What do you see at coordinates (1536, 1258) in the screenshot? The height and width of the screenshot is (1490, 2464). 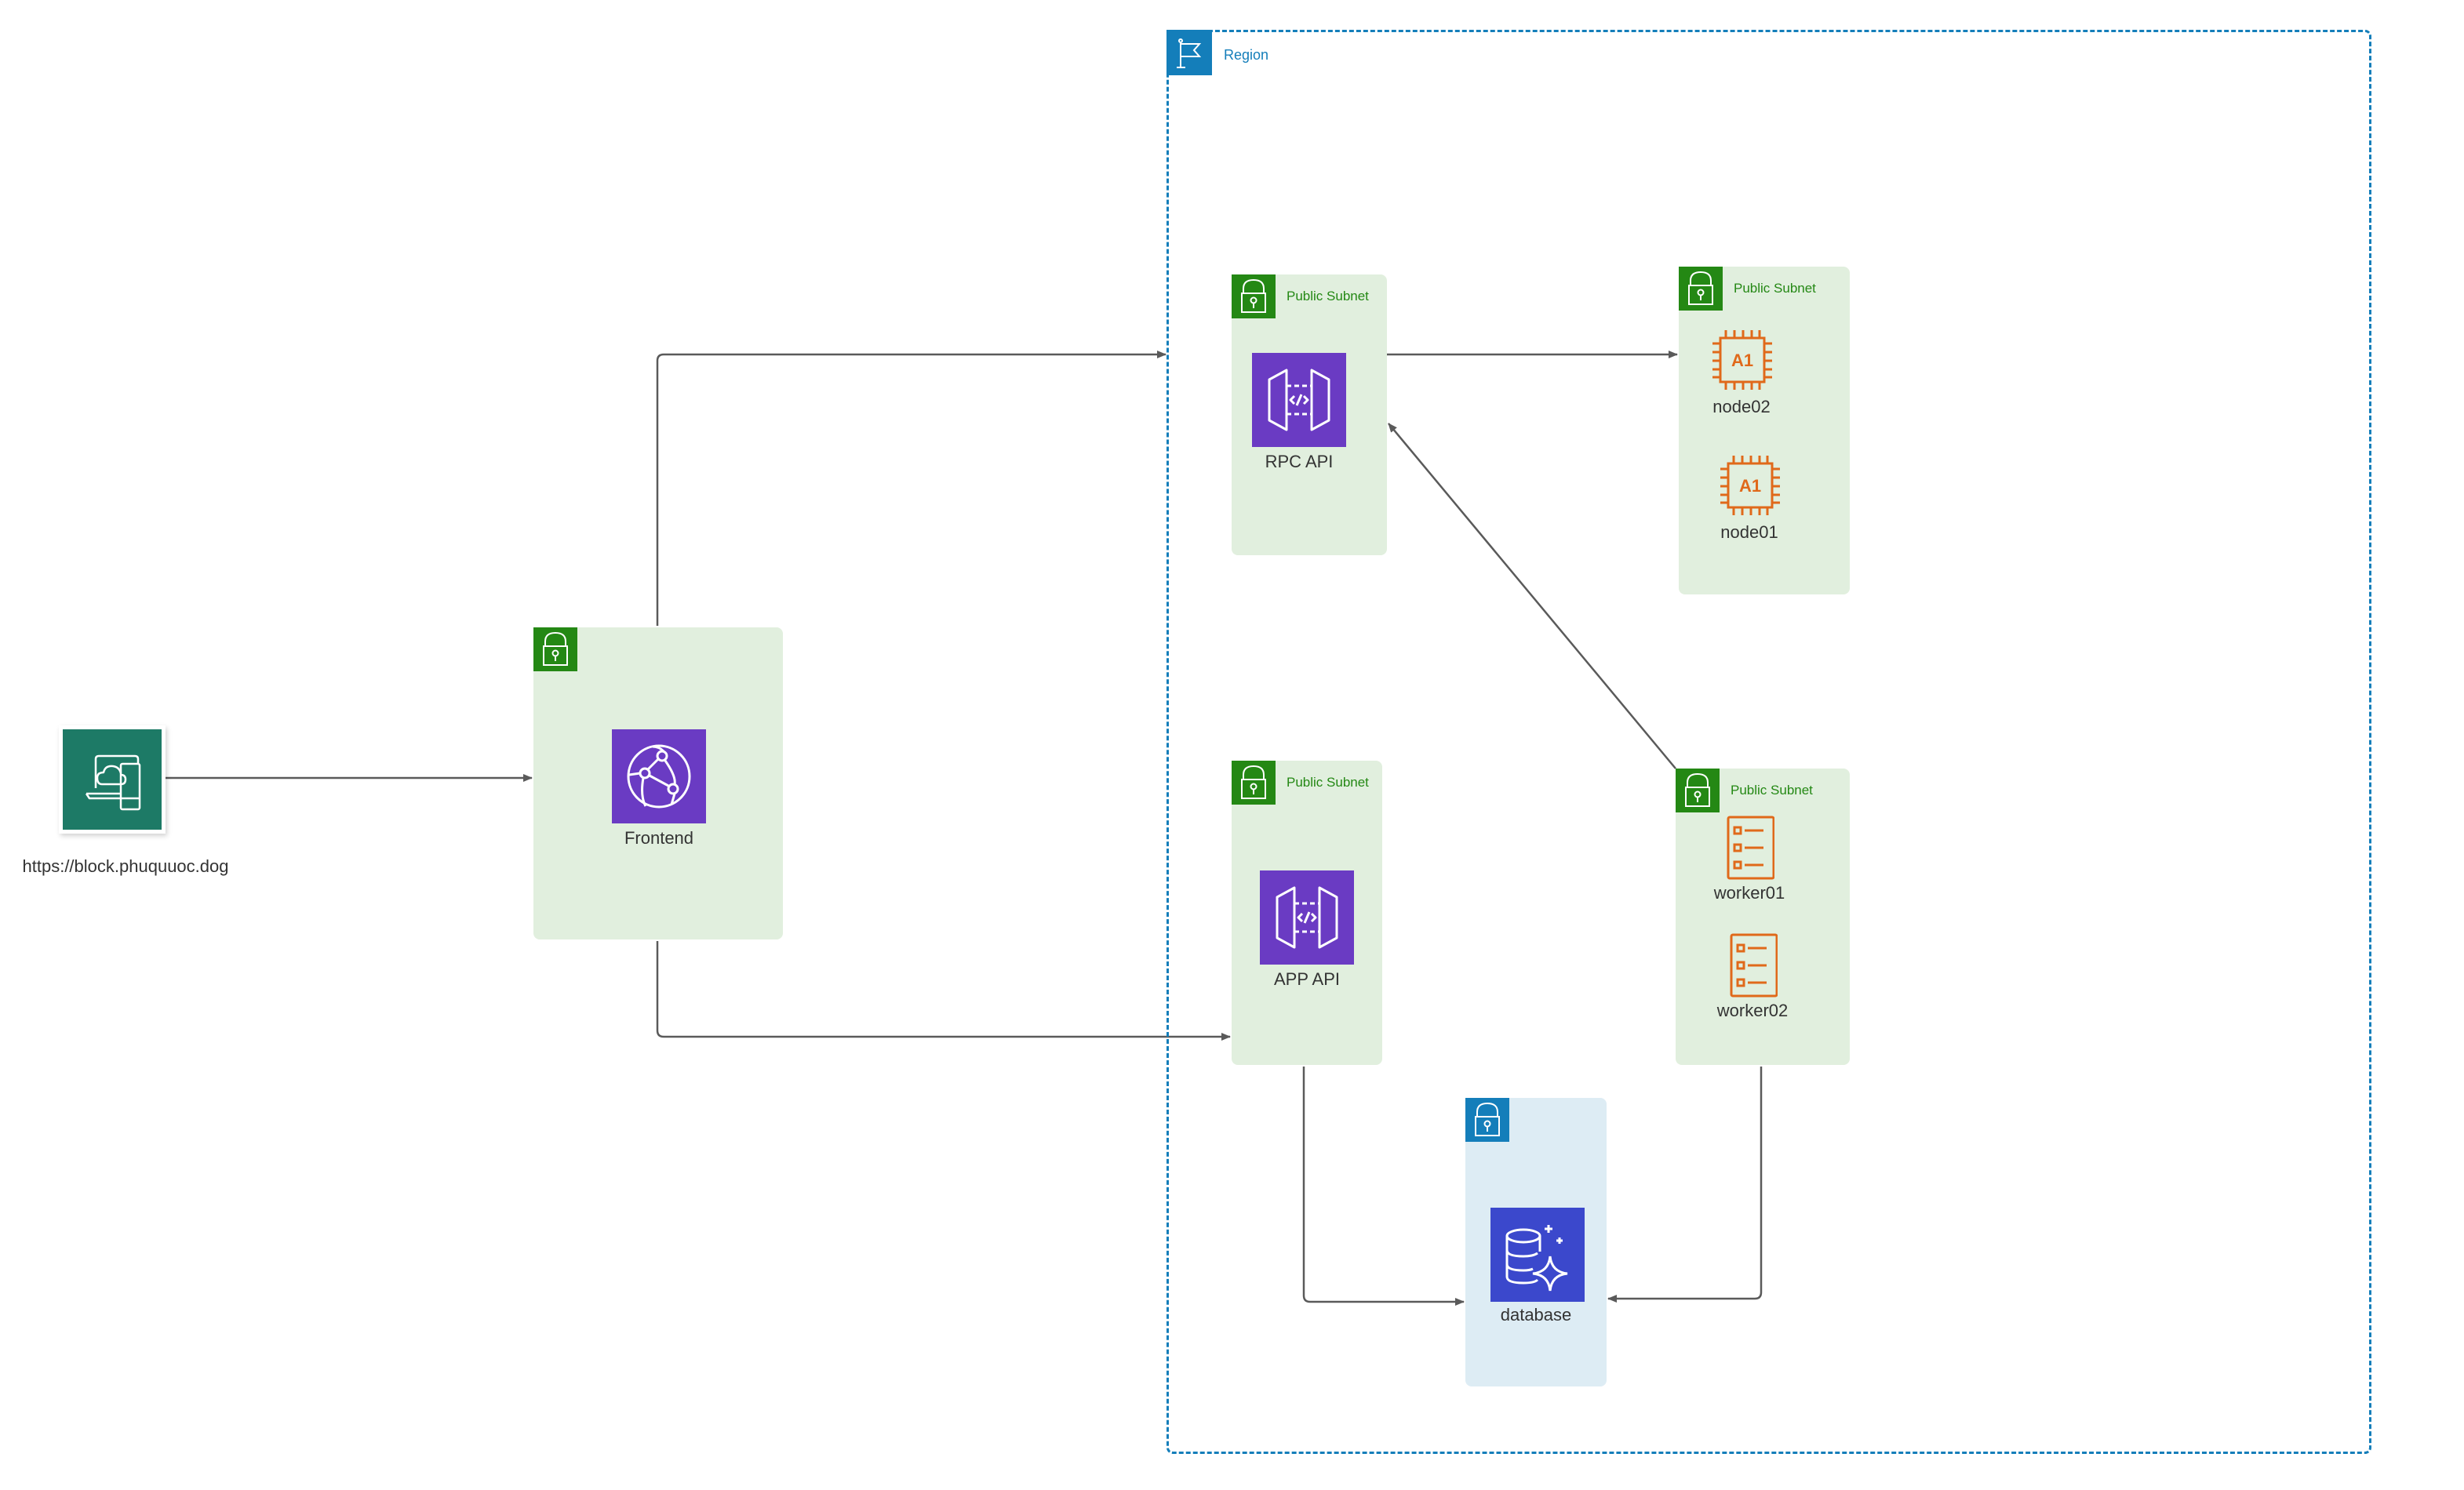 I see `aurora-database-icon` at bounding box center [1536, 1258].